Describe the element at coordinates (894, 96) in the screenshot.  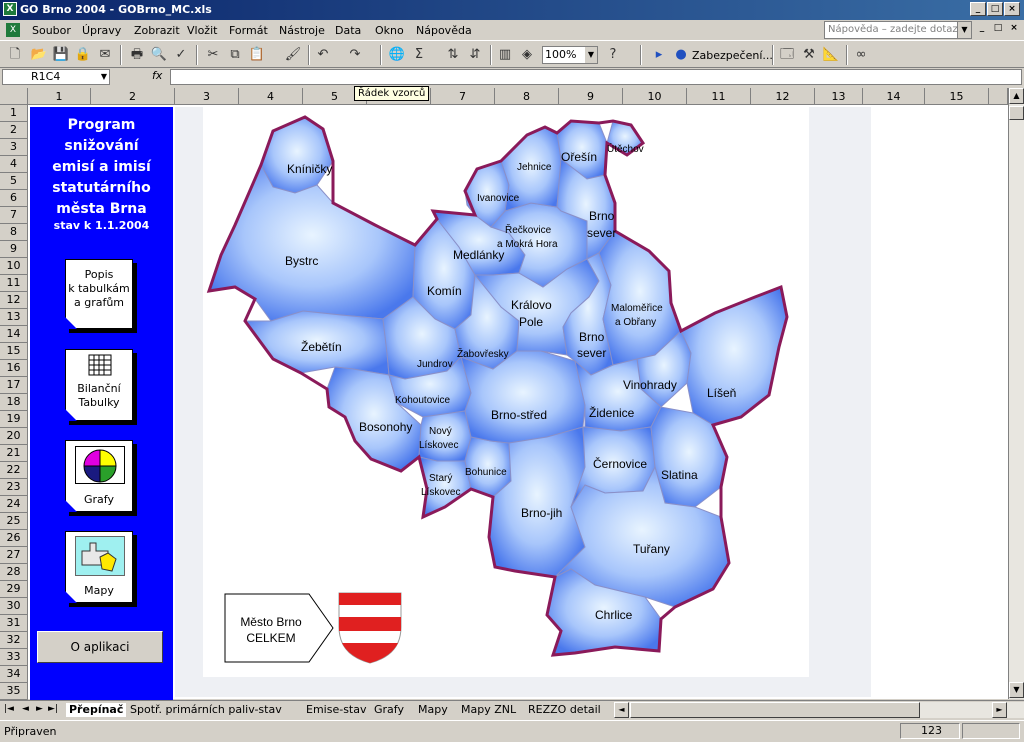
I see `column-header: 14` at that location.